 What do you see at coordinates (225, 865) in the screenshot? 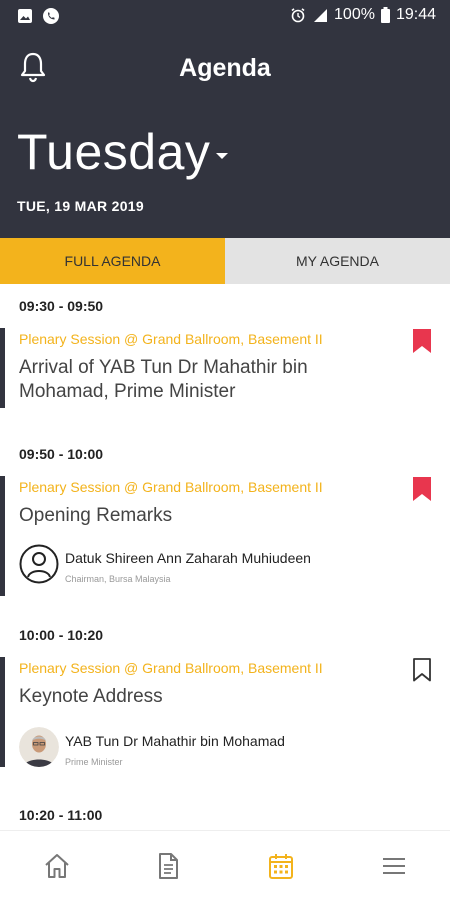
I see `bottom-nav` at bounding box center [225, 865].